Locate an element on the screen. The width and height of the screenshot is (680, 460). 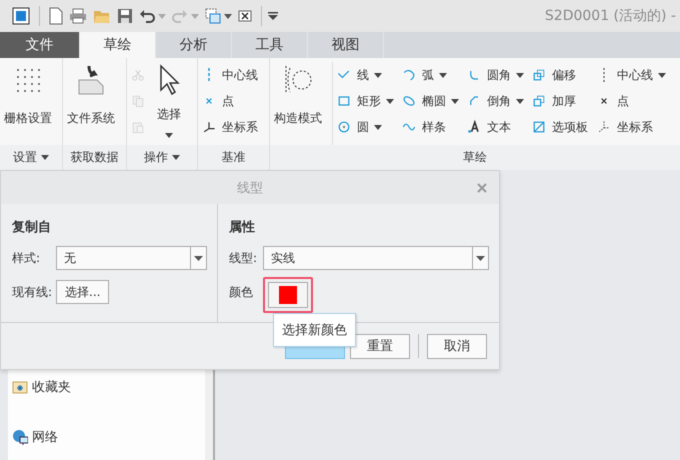
dialog-button: 取消 is located at coordinates (457, 346).